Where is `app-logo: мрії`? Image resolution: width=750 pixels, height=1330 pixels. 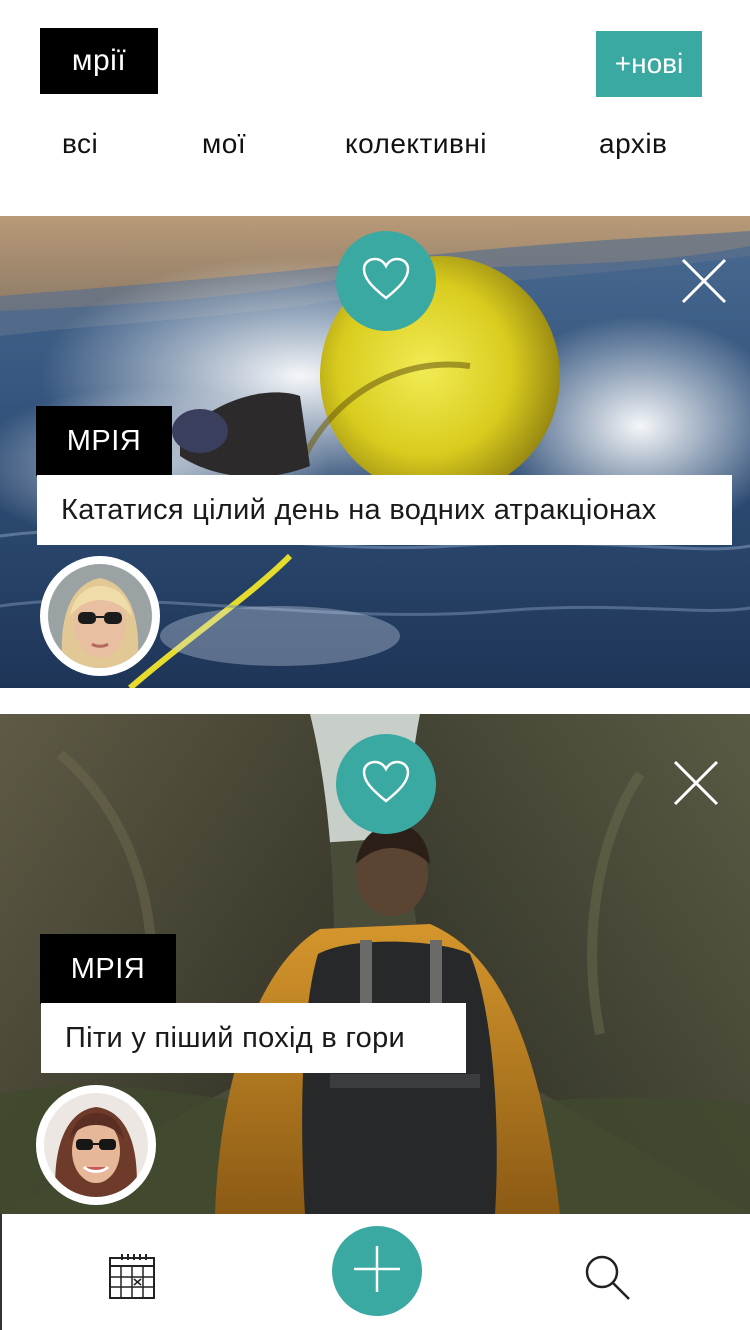
app-logo: мрії is located at coordinates (99, 61).